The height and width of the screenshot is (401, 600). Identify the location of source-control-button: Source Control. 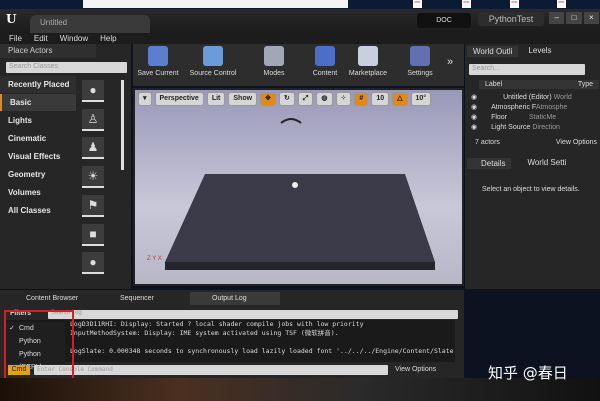
(213, 61).